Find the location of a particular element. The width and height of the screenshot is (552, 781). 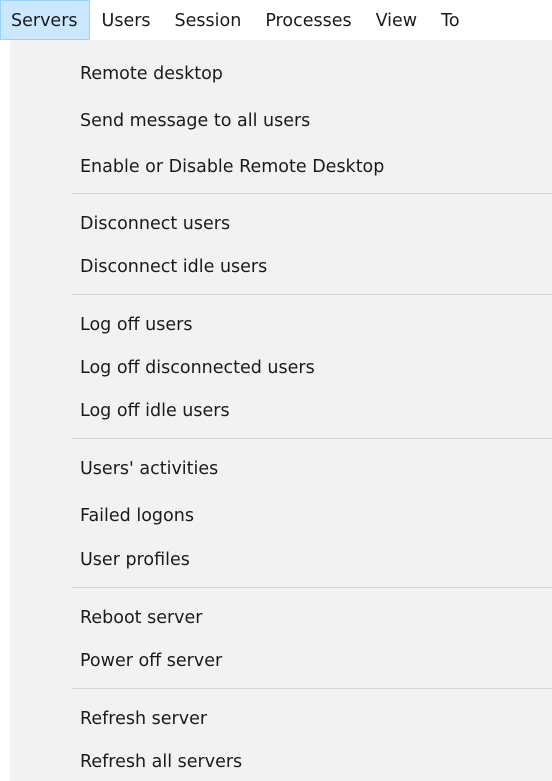

menu-item-refresh-server: Refresh server is located at coordinates (143, 719).